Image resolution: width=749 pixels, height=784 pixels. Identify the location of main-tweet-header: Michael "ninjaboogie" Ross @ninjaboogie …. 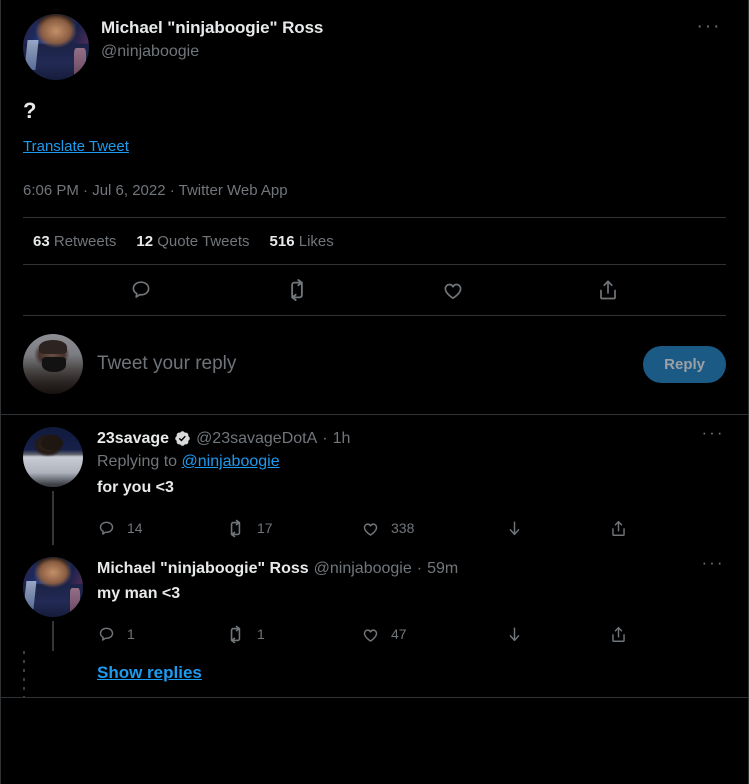
(374, 40).